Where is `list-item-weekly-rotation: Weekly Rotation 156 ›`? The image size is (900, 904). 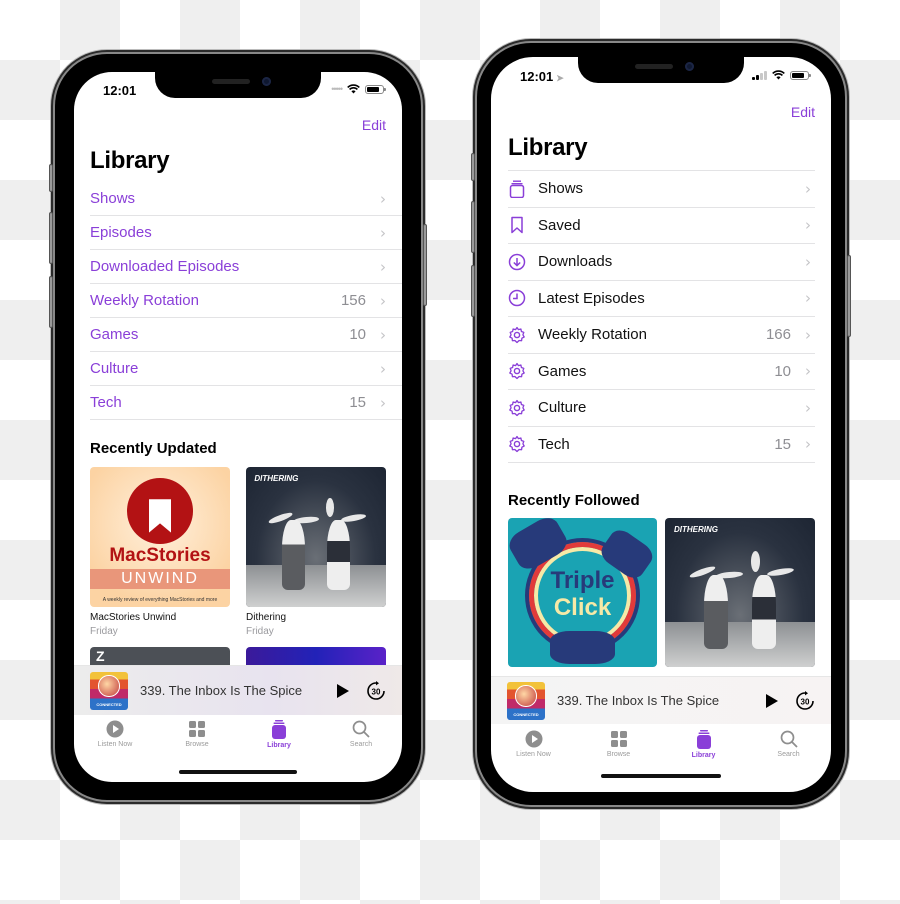 list-item-weekly-rotation: Weekly Rotation 156 › is located at coordinates (246, 301).